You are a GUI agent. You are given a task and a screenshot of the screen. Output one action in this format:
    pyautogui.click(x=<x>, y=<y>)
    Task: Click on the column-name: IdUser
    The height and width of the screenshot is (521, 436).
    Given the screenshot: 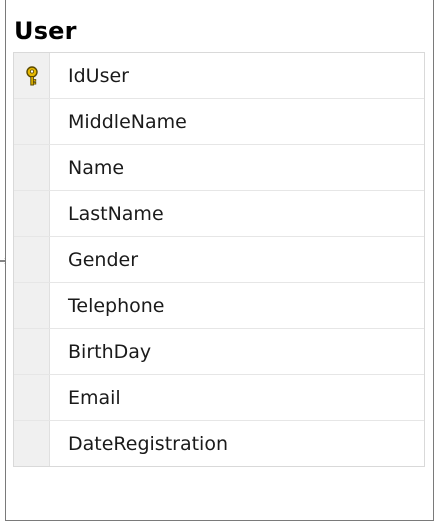 What is the action you would take?
    pyautogui.click(x=98, y=75)
    